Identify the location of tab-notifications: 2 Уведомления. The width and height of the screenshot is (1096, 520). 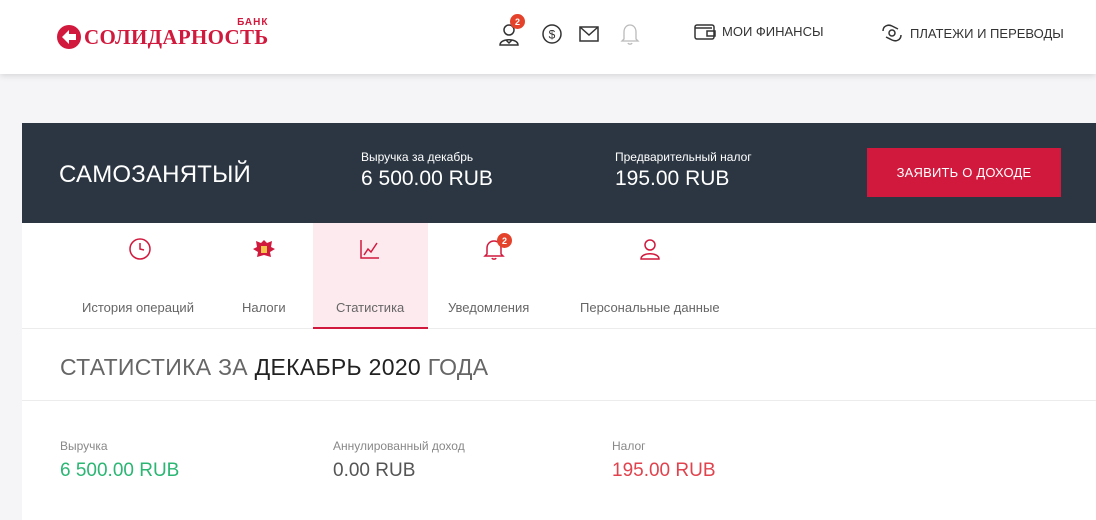
(502, 276).